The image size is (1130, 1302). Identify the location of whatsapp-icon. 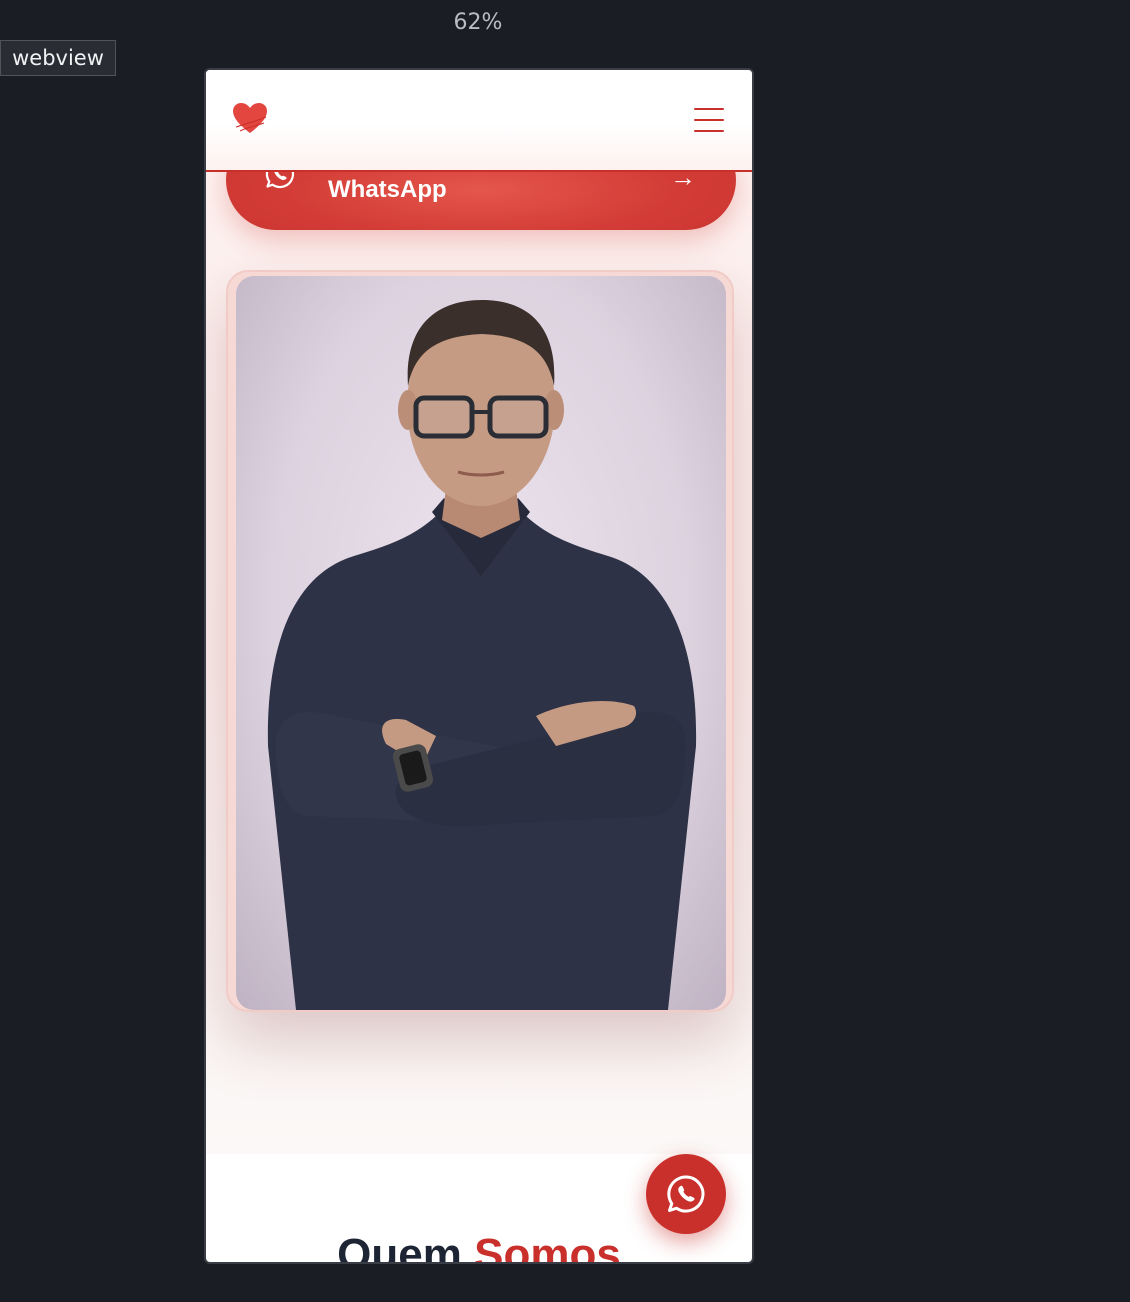
(686, 1194).